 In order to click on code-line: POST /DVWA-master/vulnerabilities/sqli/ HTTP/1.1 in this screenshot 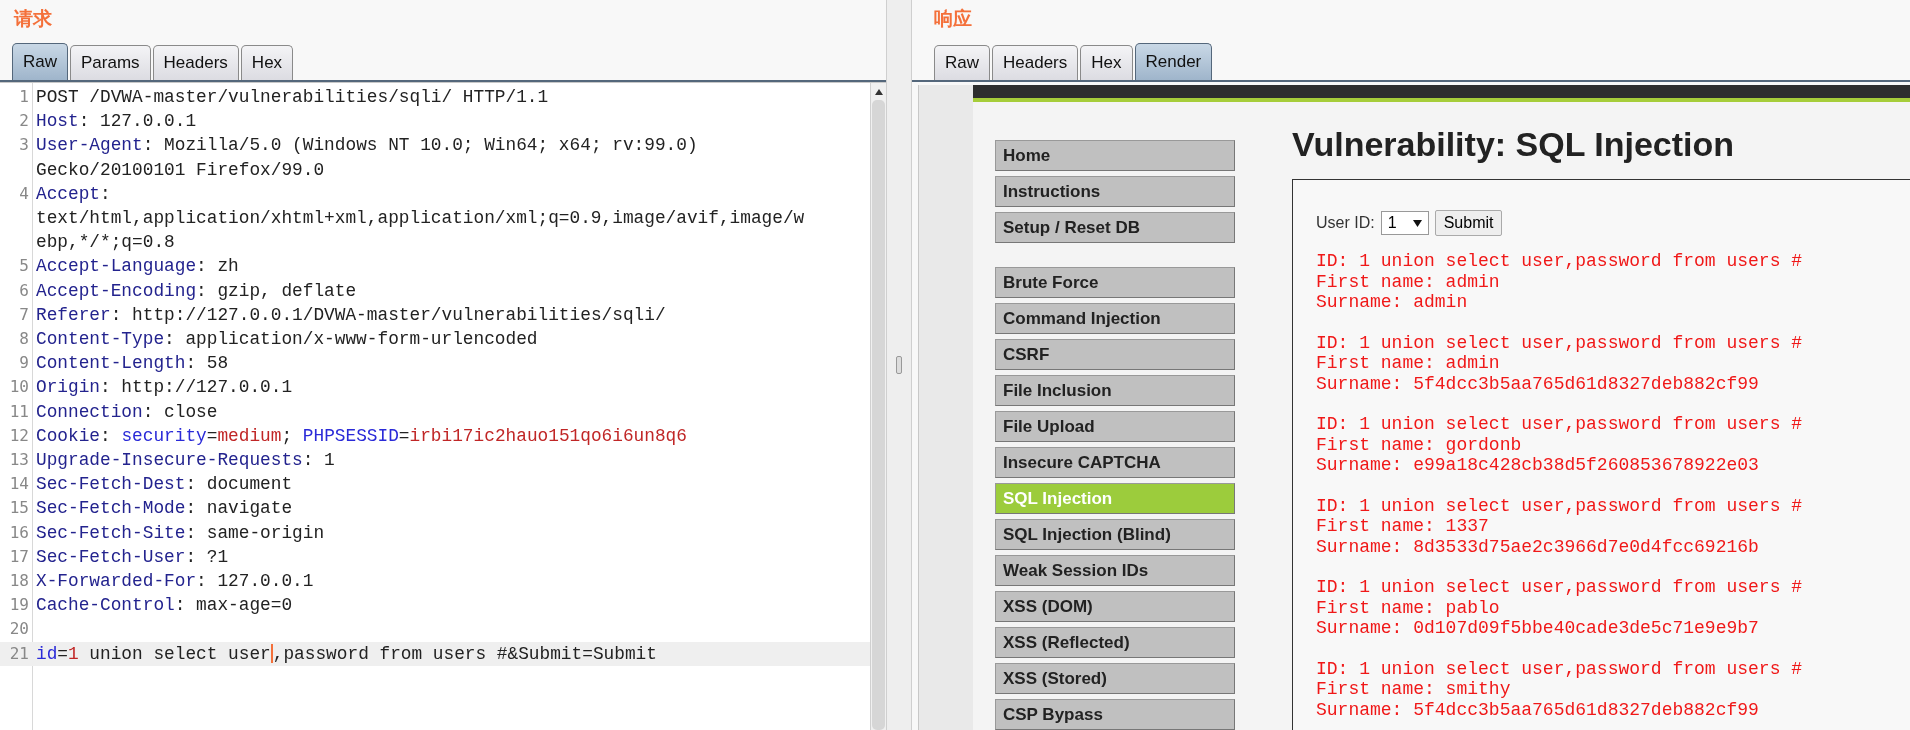, I will do `click(292, 97)`.